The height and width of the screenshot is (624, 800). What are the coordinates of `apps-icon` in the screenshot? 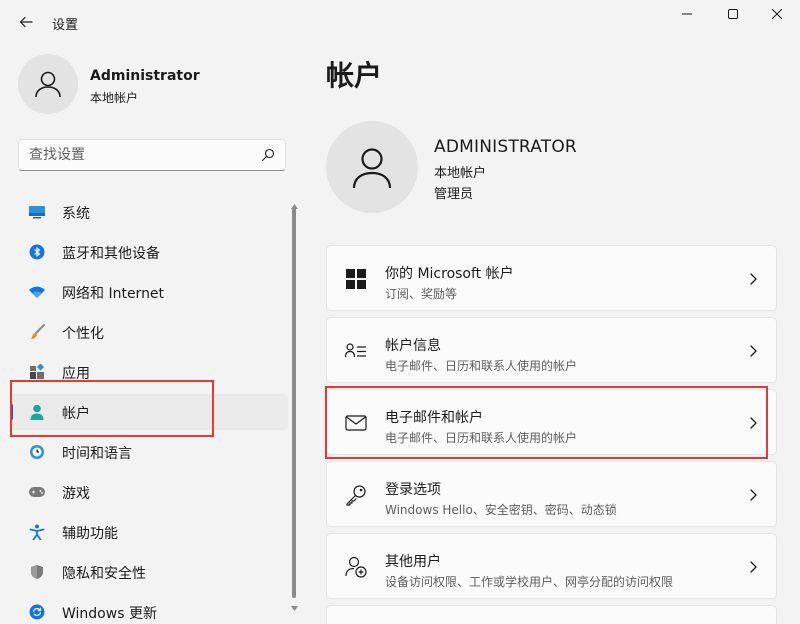 It's located at (37, 372).